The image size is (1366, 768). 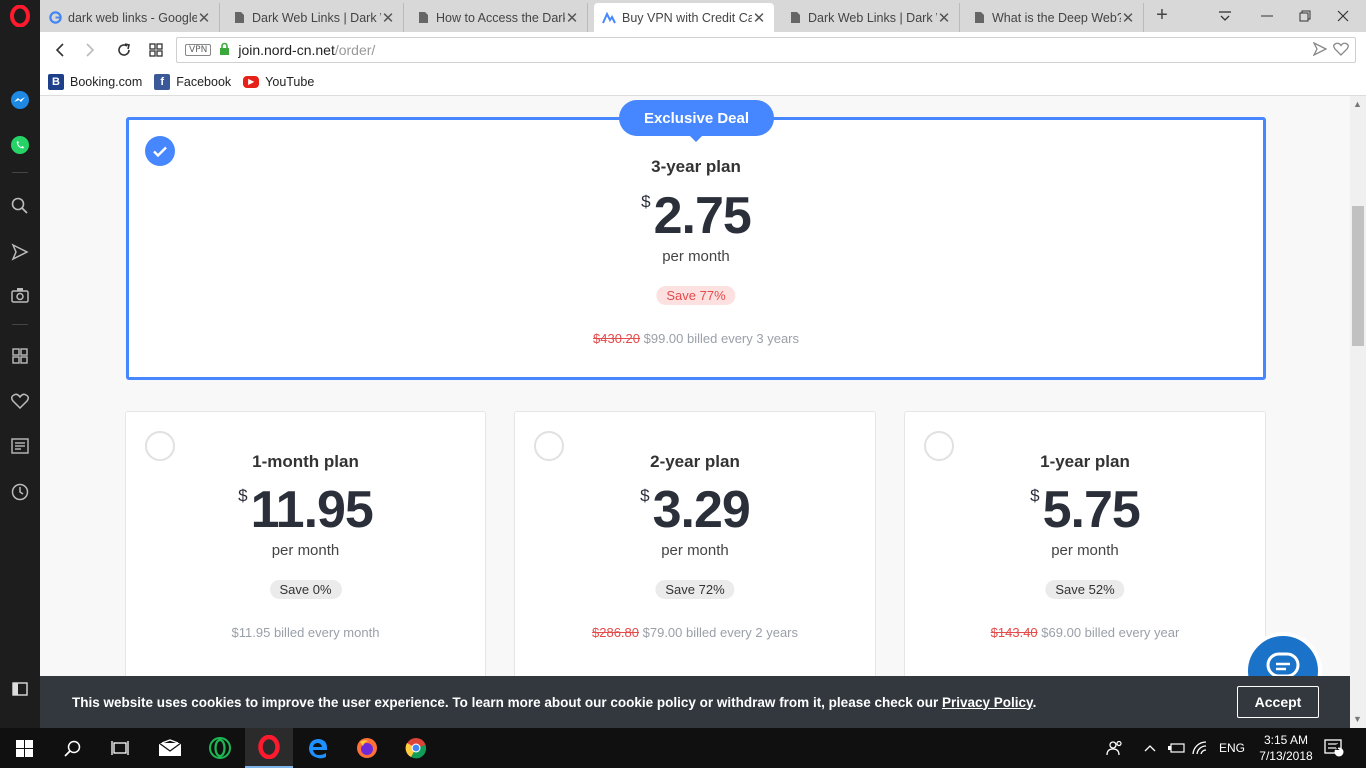 What do you see at coordinates (269, 748) in the screenshot?
I see `opera-browser-icon` at bounding box center [269, 748].